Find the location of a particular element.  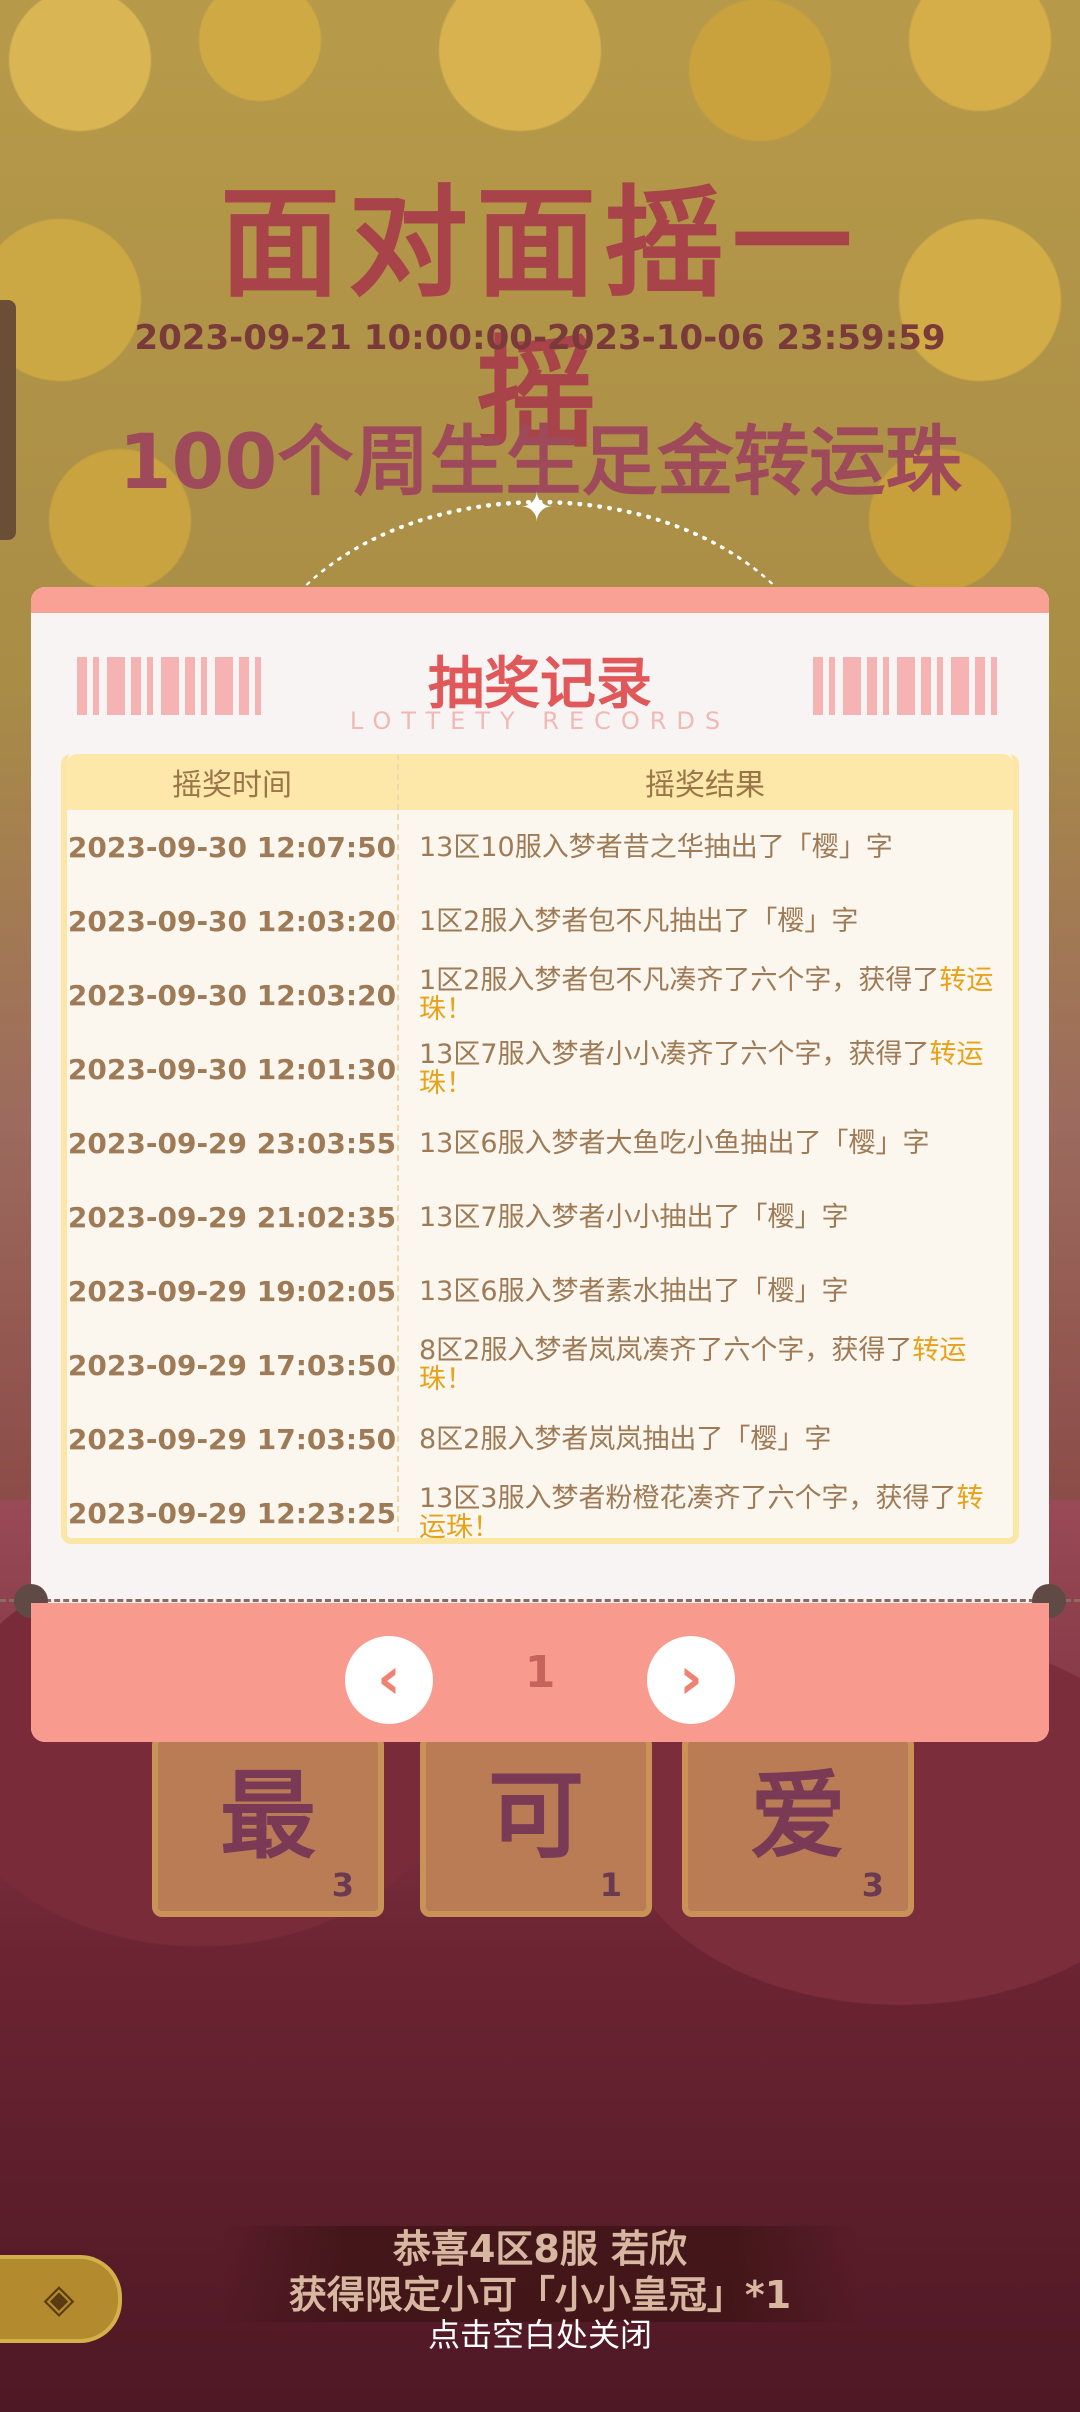

close-hint: 点击空白处关闭 is located at coordinates (540, 2333).